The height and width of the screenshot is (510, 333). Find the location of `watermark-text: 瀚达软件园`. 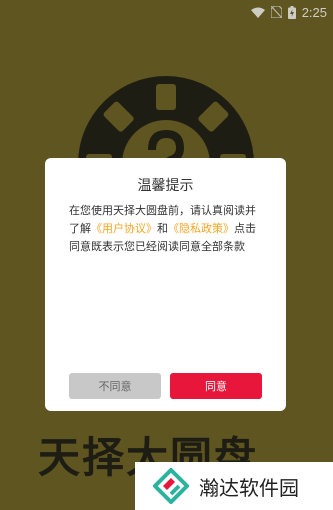

watermark-text: 瀚达软件园 is located at coordinates (249, 487).